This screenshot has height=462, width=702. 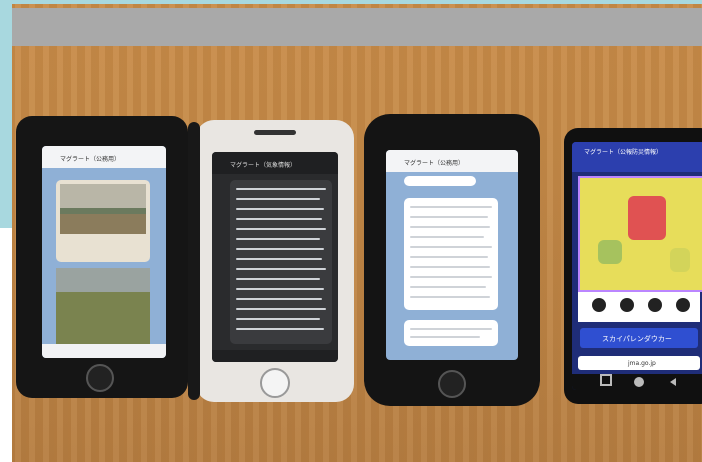 I want to click on phone-2-title: マグラート（気象情報）, so click(x=263, y=165).